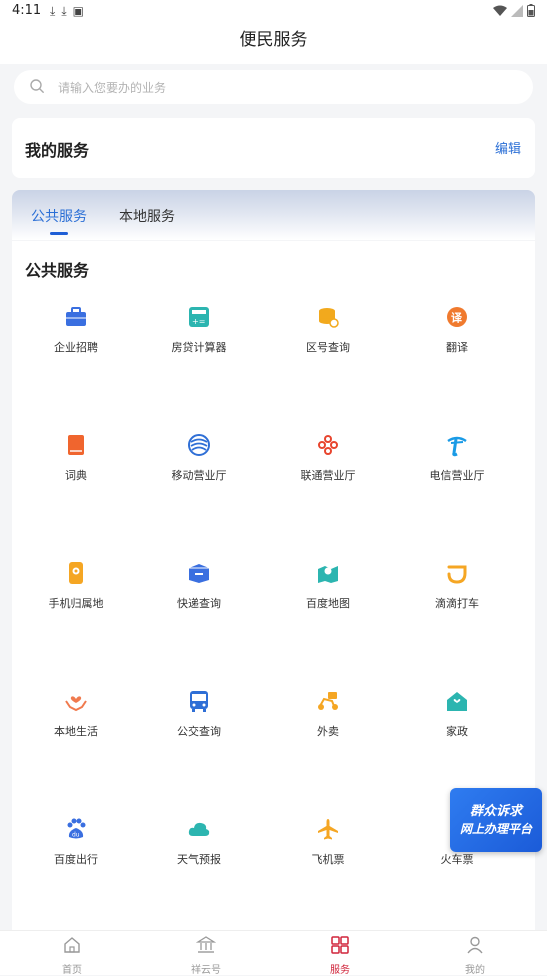  What do you see at coordinates (72, 945) in the screenshot?
I see `home-icon` at bounding box center [72, 945].